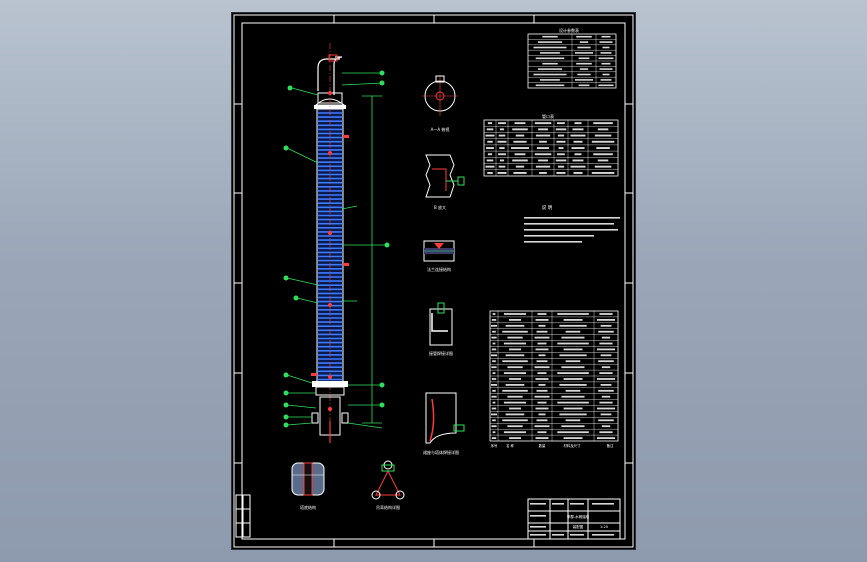 This screenshot has width=867, height=562. Describe the element at coordinates (439, 256) in the screenshot. I see `flange-detail: 法兰连接结构` at that location.